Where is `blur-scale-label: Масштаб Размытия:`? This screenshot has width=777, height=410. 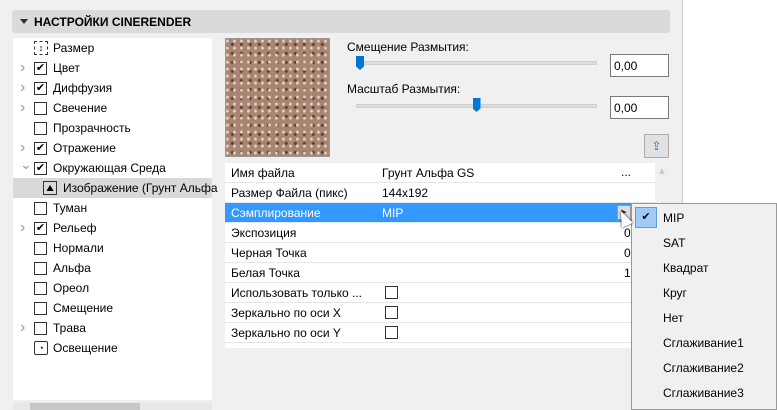
blur-scale-label: Масштаб Размытия: is located at coordinates (404, 89).